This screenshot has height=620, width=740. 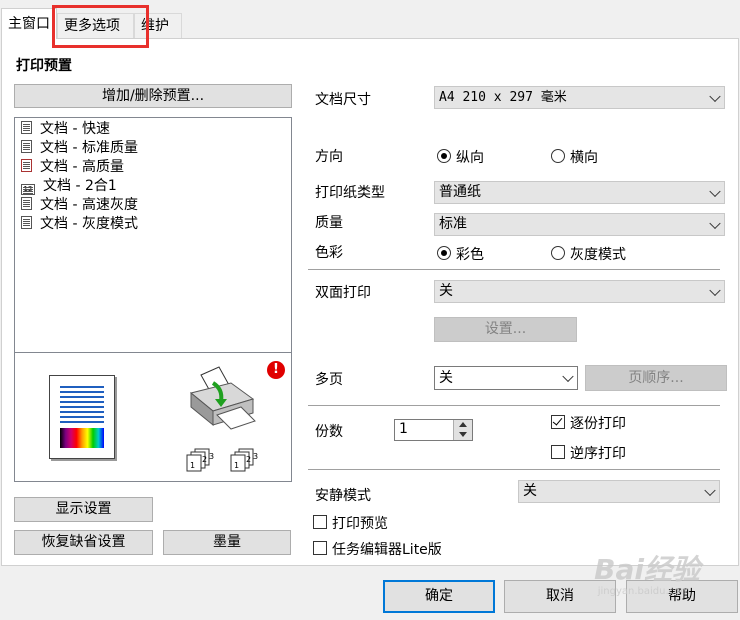 What do you see at coordinates (276, 370) in the screenshot?
I see `warning-icon: !` at bounding box center [276, 370].